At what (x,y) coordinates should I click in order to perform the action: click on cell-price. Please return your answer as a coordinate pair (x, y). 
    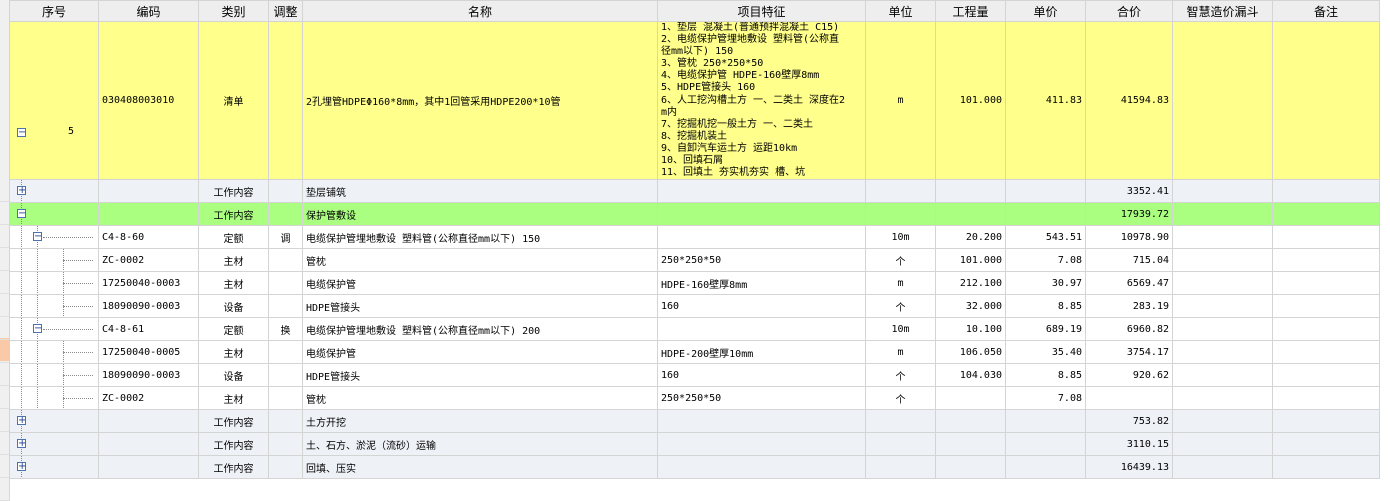
    Looking at the image, I should click on (1045, 214).